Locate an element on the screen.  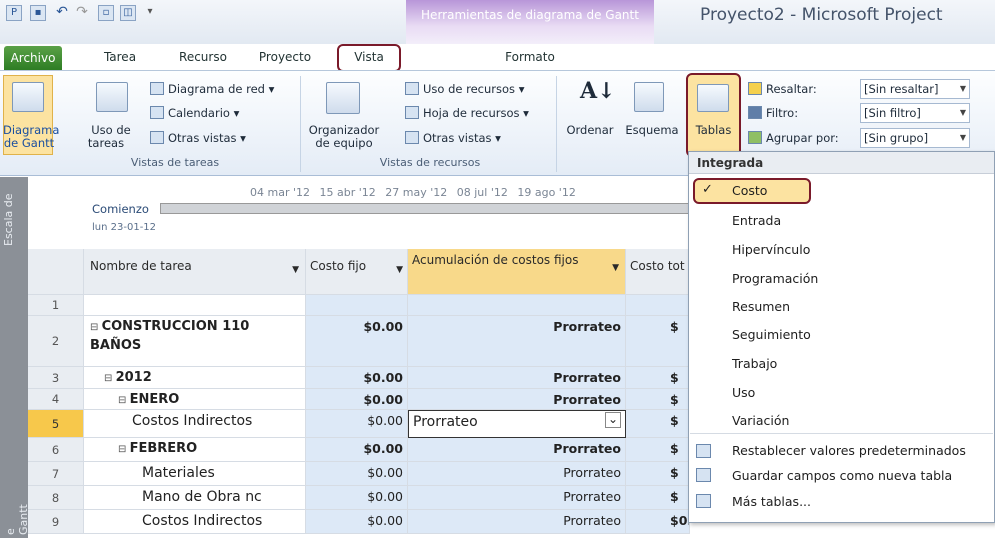
task-name-cell: ⊟ CONSTRUCCION 110 BAÑOS is located at coordinates (195, 341).